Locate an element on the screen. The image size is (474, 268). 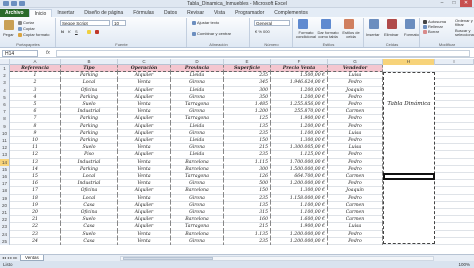
row-number: 6 is located at coordinates (5, 105).